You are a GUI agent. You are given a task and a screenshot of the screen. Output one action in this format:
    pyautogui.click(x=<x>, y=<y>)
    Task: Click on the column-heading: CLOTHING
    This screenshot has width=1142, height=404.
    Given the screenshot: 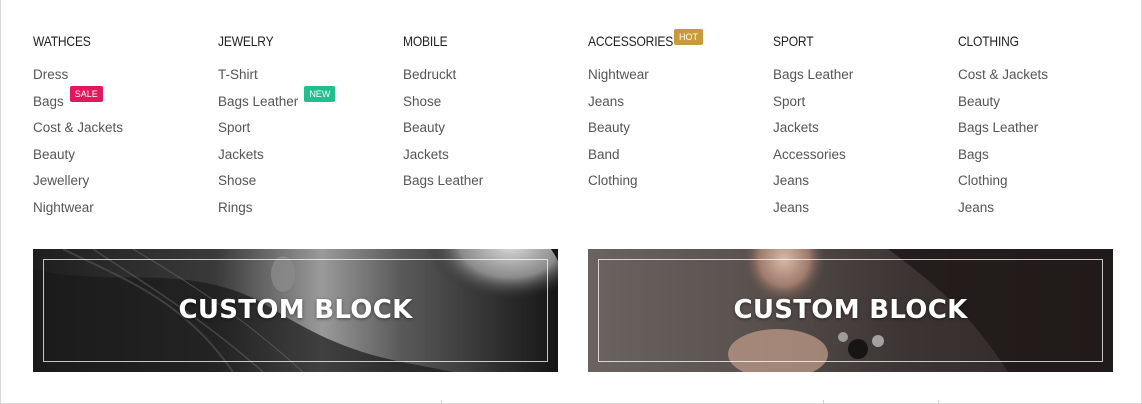 What is the action you would take?
    pyautogui.click(x=988, y=41)
    